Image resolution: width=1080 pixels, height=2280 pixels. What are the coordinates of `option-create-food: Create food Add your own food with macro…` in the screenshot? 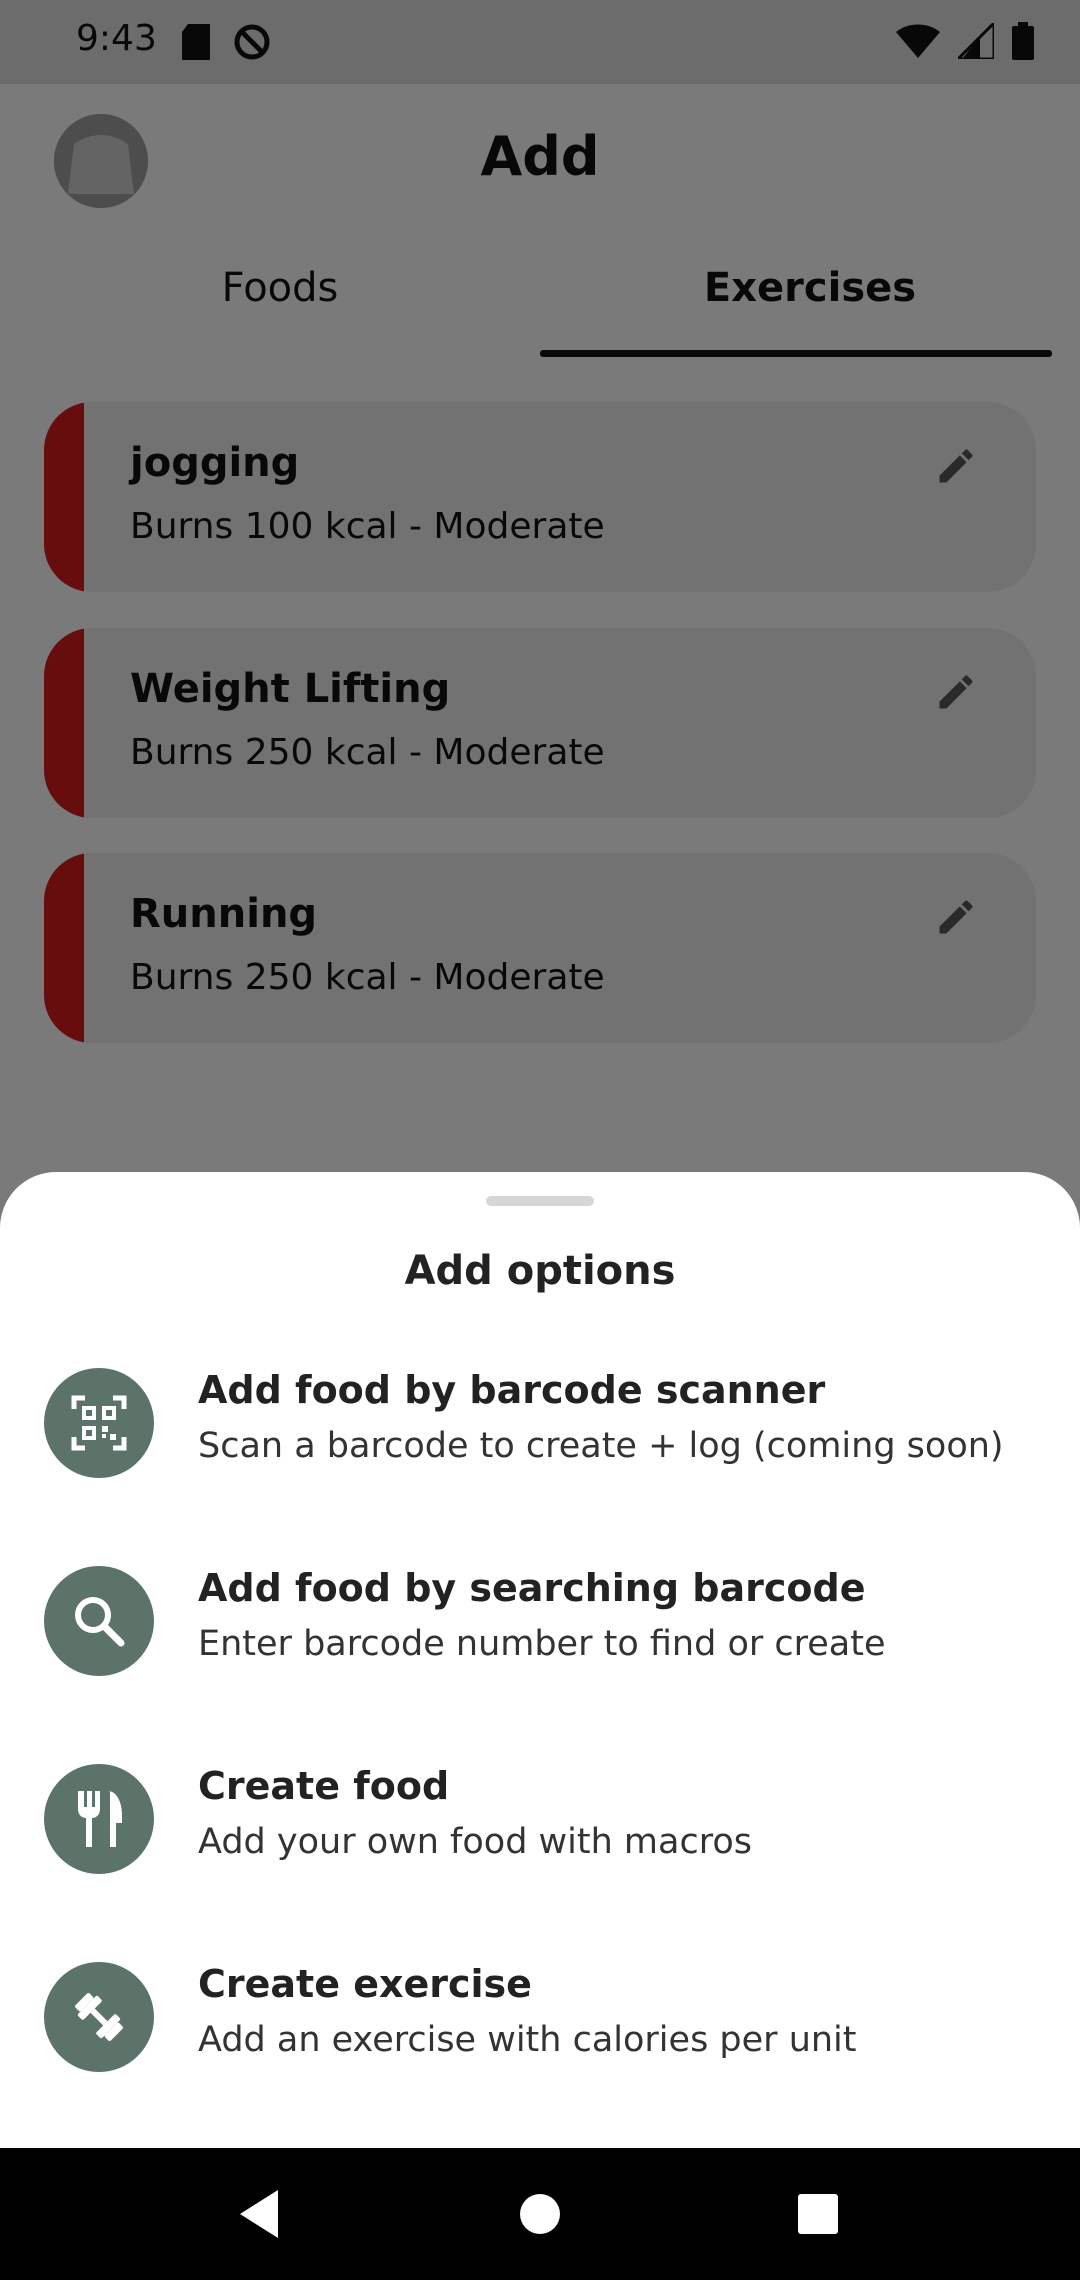 It's located at (540, 1849).